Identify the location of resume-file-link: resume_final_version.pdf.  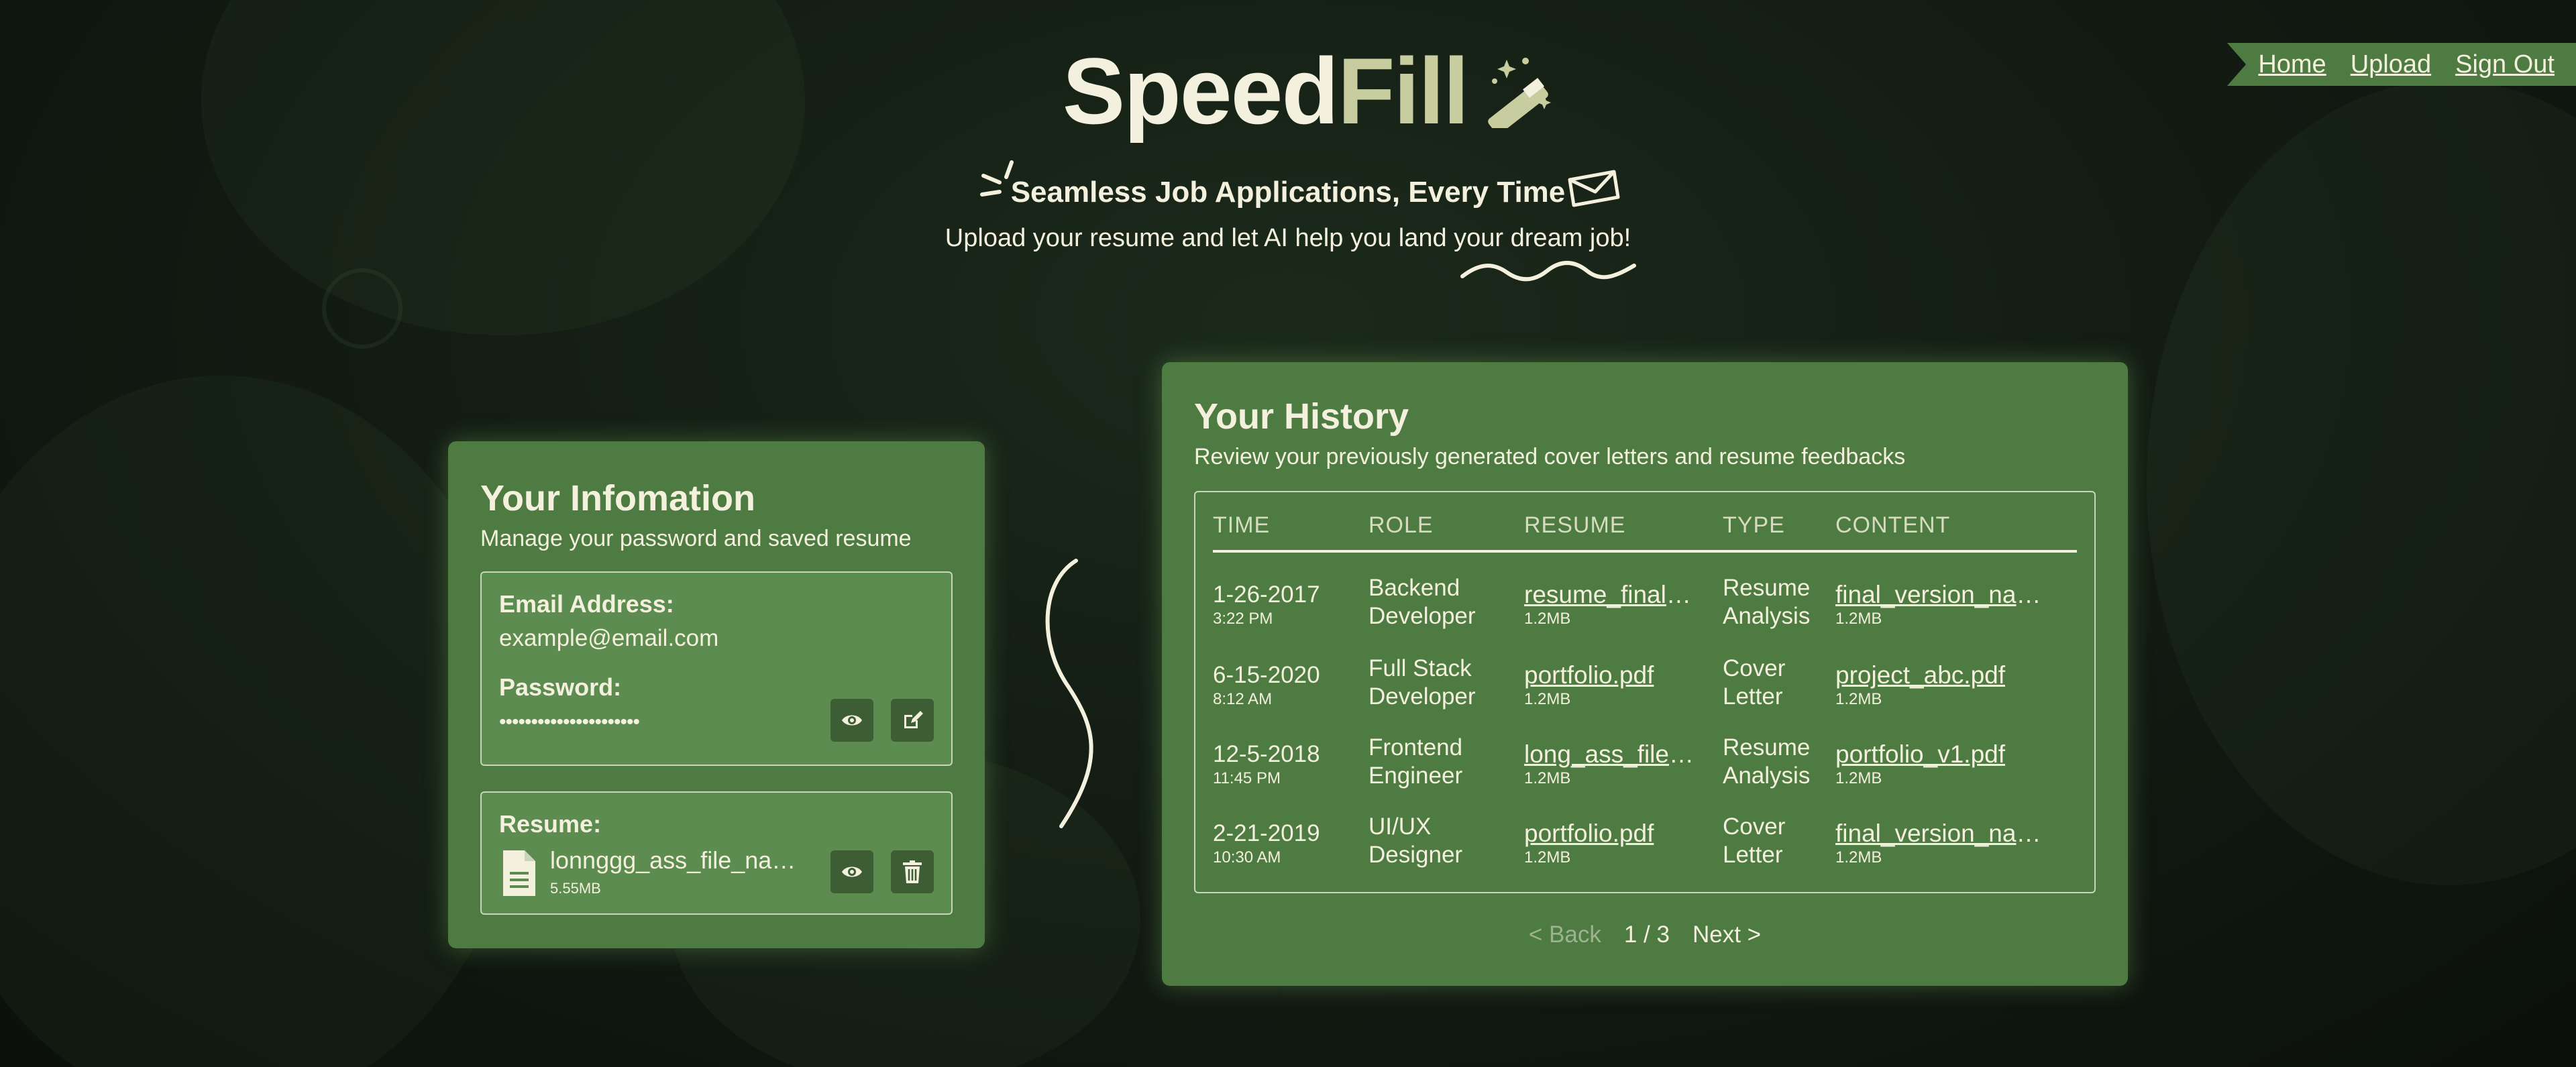
(1611, 595).